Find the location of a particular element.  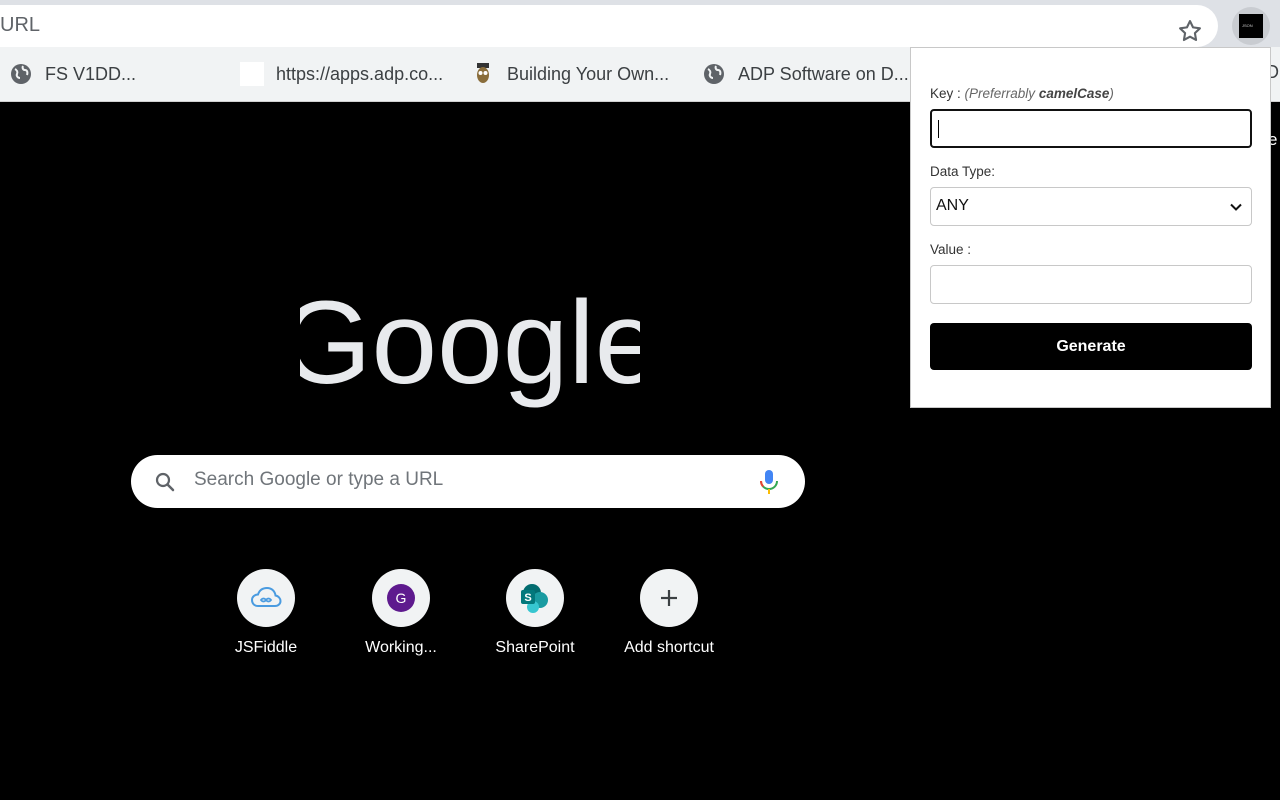

json-extension-icon: JSON is located at coordinates (1251, 26).